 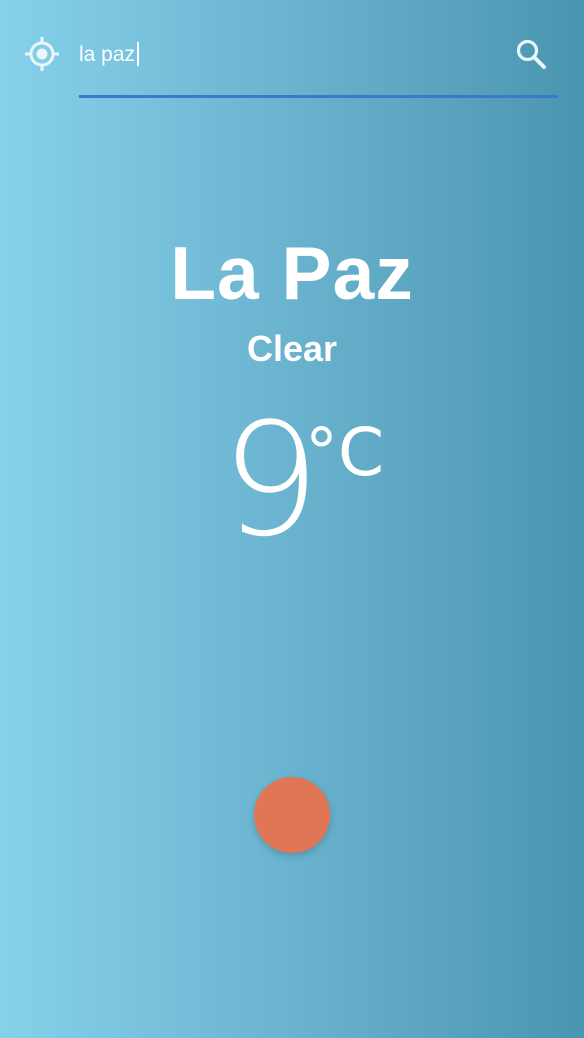 I want to click on my-location-icon, so click(x=42, y=54).